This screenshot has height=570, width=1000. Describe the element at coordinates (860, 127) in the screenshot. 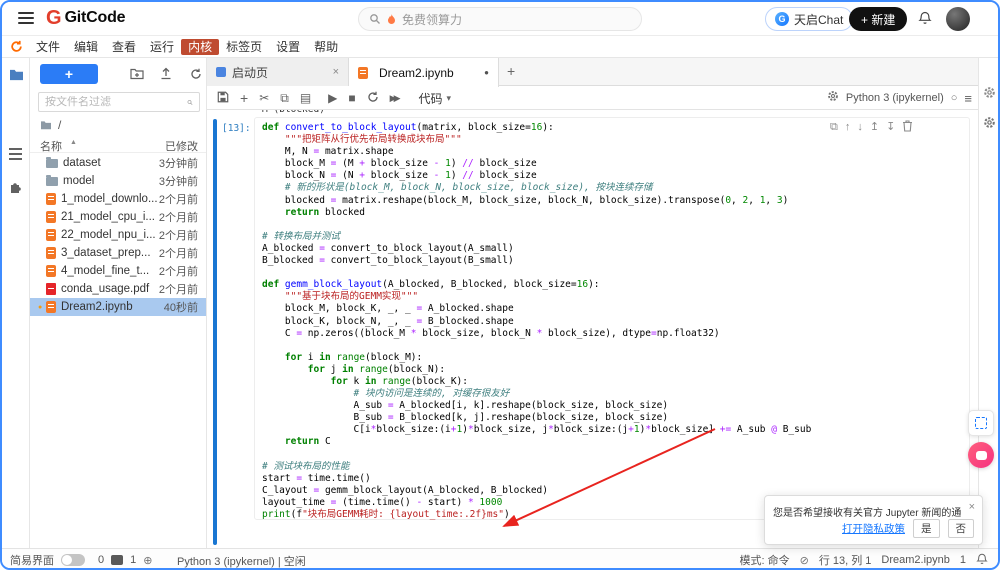

I see `move-down-icon: ↓` at that location.